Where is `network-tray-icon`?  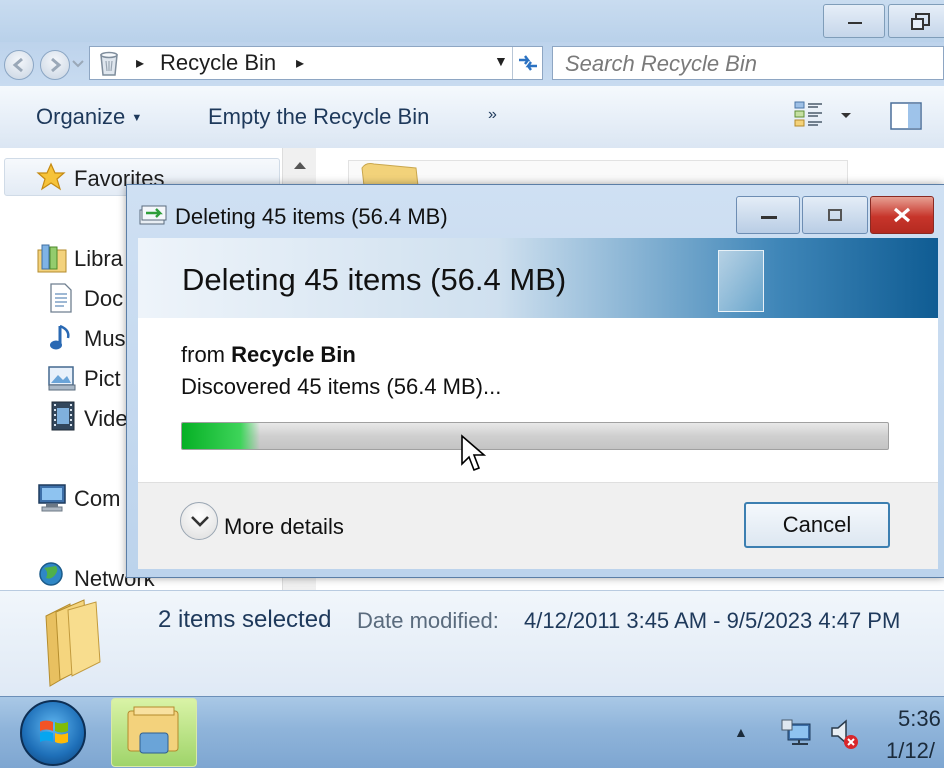 network-tray-icon is located at coordinates (797, 734).